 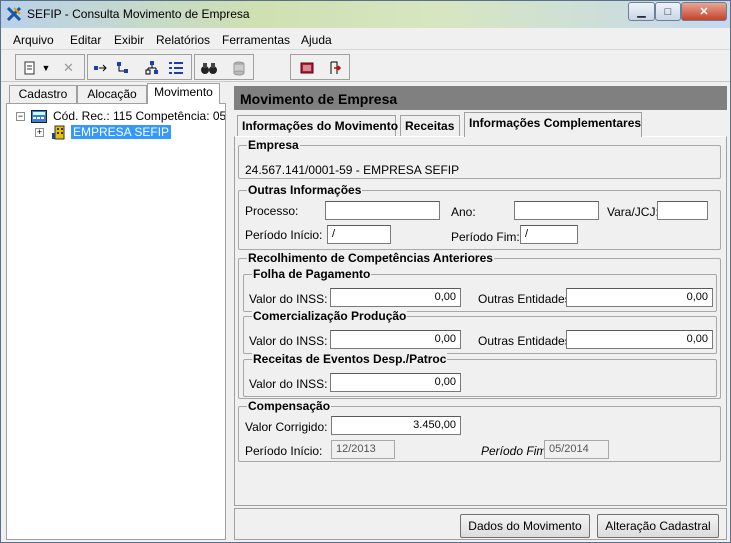 What do you see at coordinates (256, 40) in the screenshot?
I see `menu-ferramentas: Ferramentas` at bounding box center [256, 40].